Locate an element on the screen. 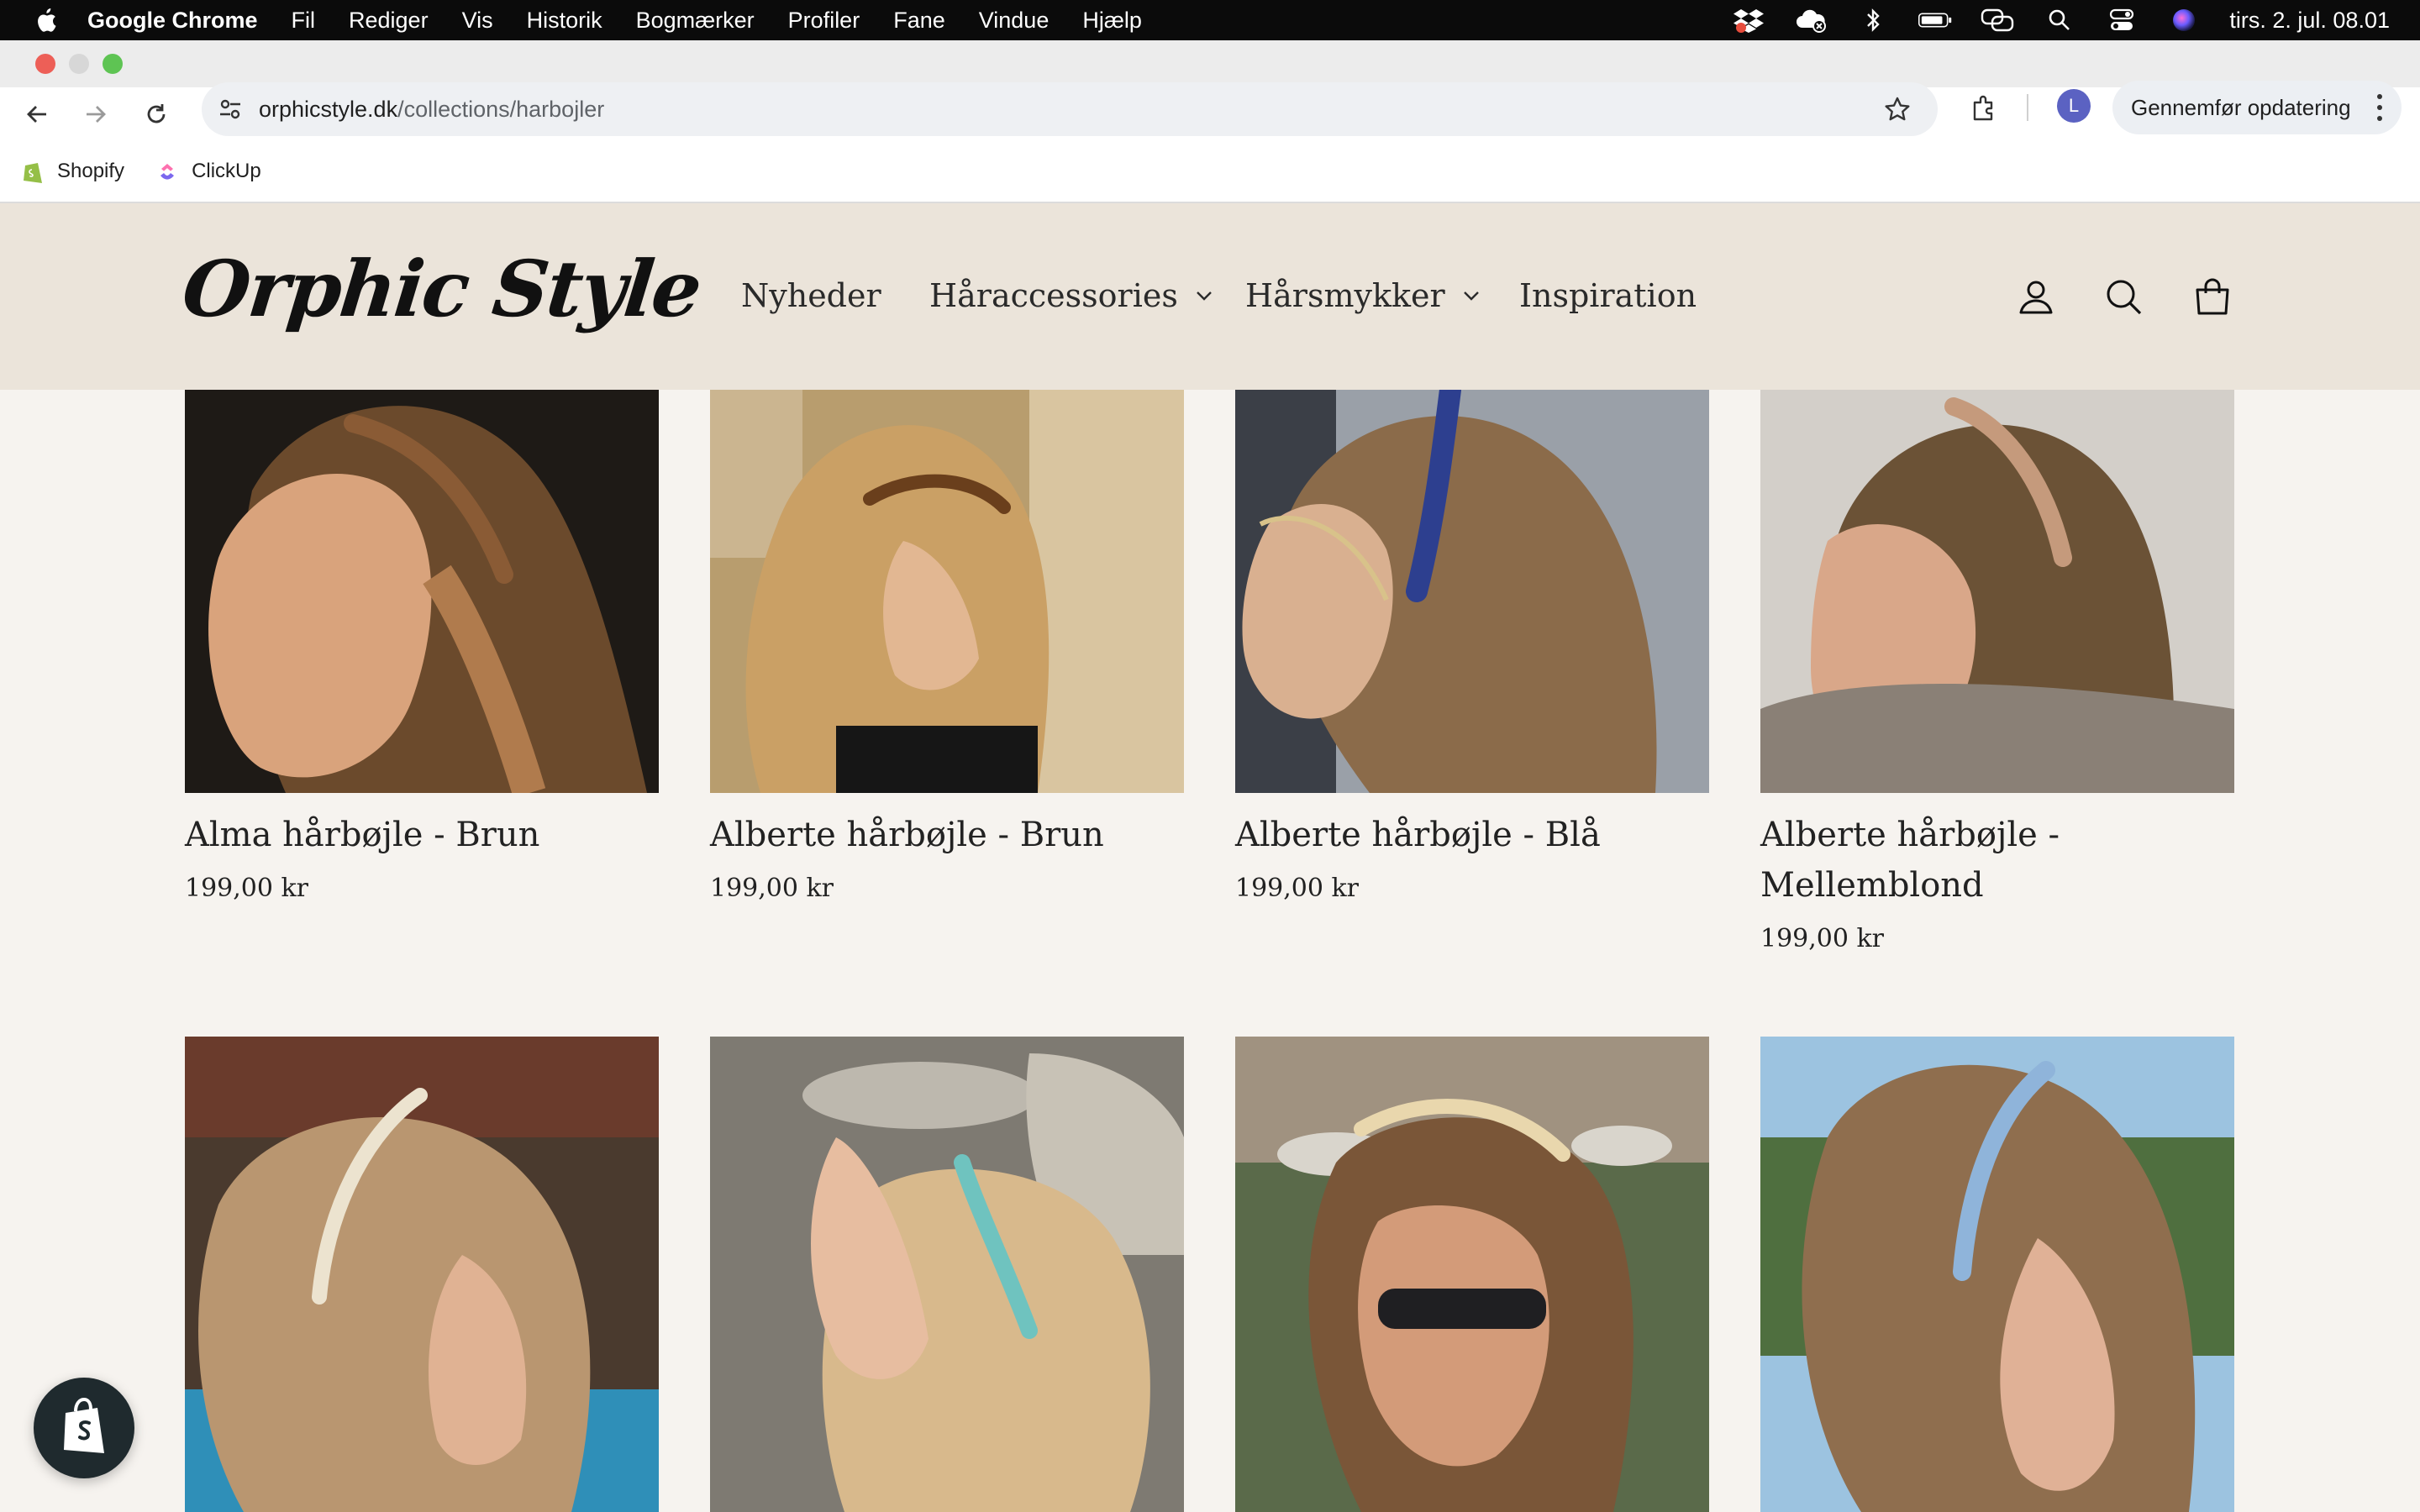 The height and width of the screenshot is (1512, 2420). nav-harsmykker: Hårsmykker is located at coordinates (1363, 295).